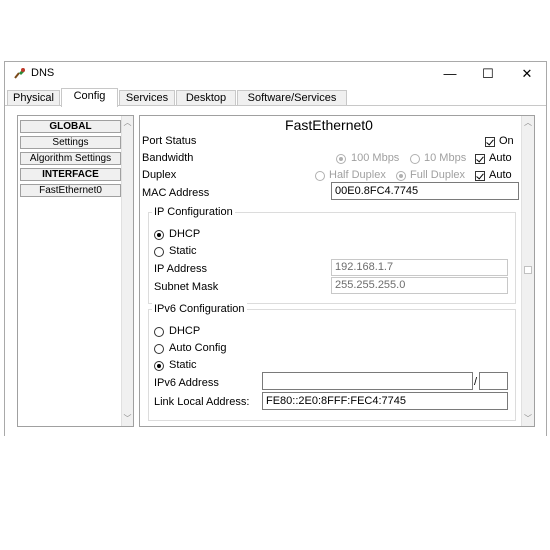 Image resolution: width=550 pixels, height=550 pixels. I want to click on duplex-auto-checkbox, so click(480, 176).